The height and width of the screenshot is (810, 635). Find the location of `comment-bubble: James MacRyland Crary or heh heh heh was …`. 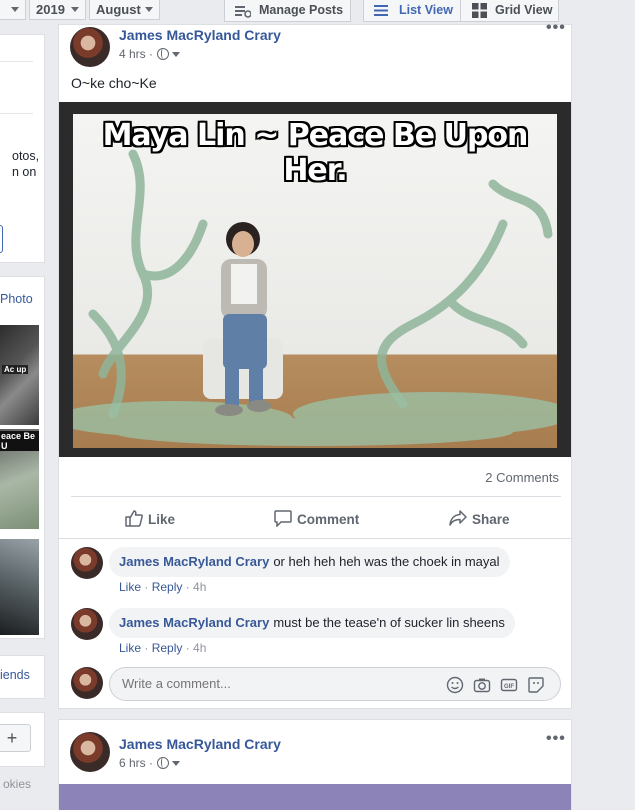

comment-bubble: James MacRyland Crary or heh heh heh was … is located at coordinates (309, 562).